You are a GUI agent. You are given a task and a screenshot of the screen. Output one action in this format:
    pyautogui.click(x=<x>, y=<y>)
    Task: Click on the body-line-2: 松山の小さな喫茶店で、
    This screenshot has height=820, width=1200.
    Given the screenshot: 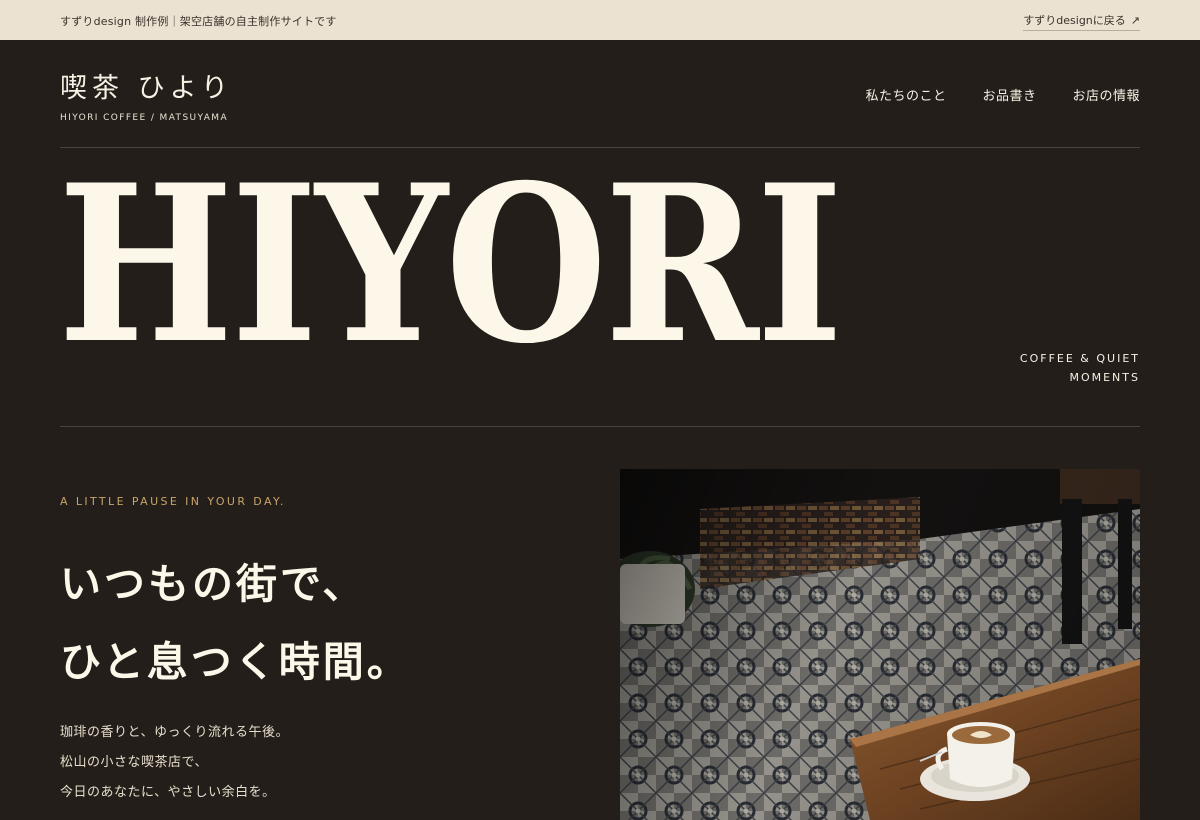 What is the action you would take?
    pyautogui.click(x=134, y=762)
    